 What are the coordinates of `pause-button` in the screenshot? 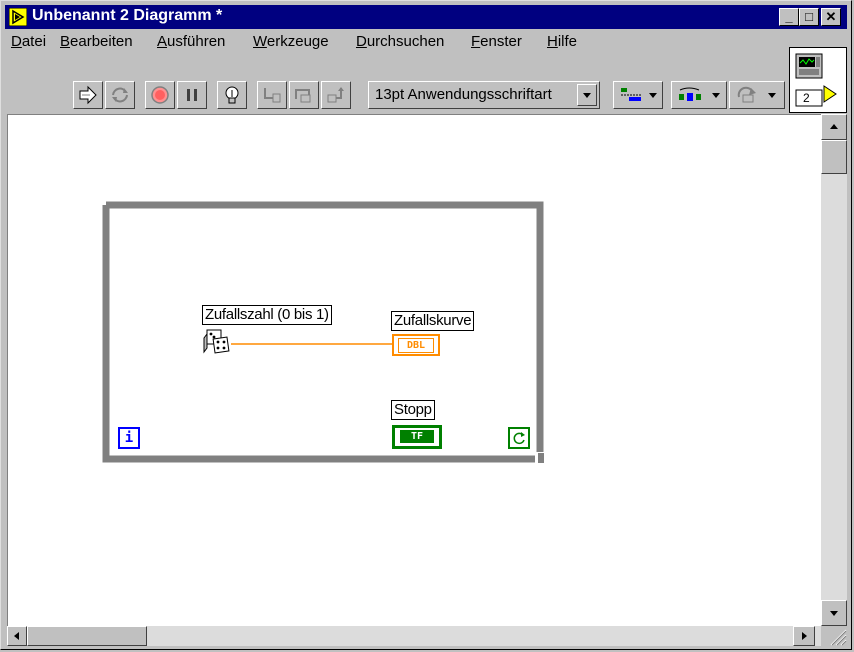 It's located at (192, 95).